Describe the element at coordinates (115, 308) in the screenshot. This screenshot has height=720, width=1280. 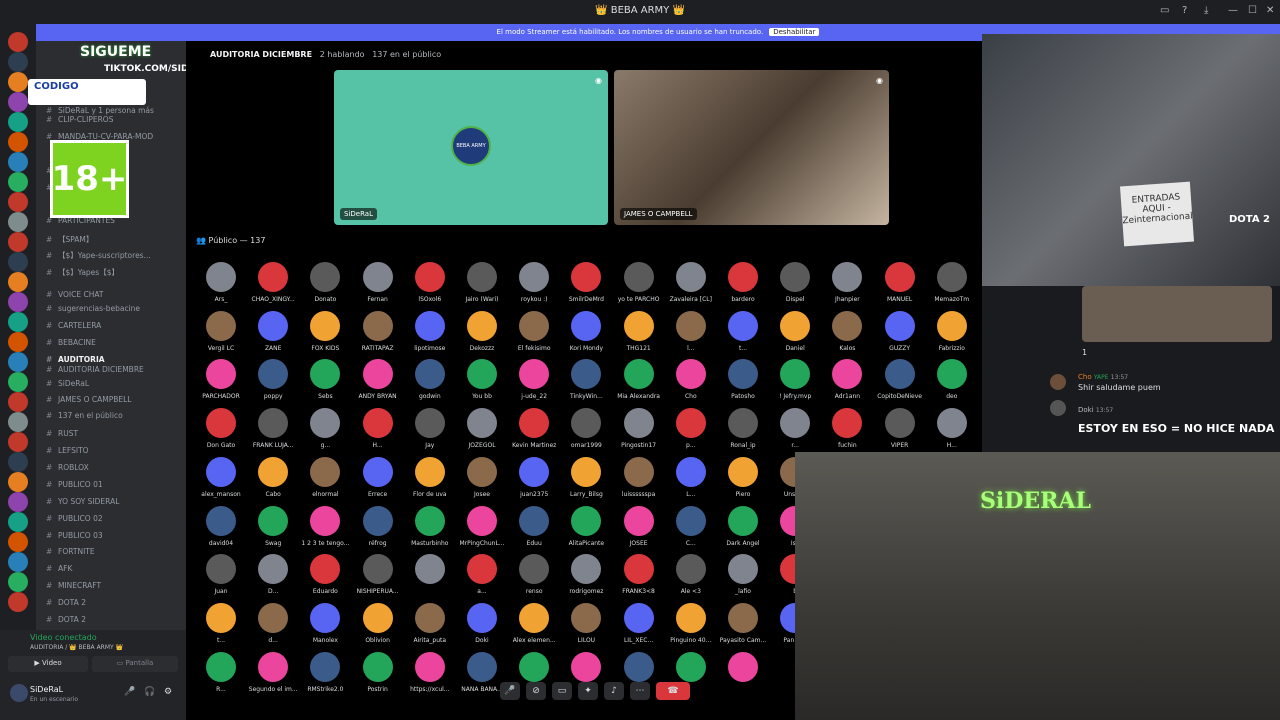
I see `channel-item: # sugerencias-bebacine` at that location.